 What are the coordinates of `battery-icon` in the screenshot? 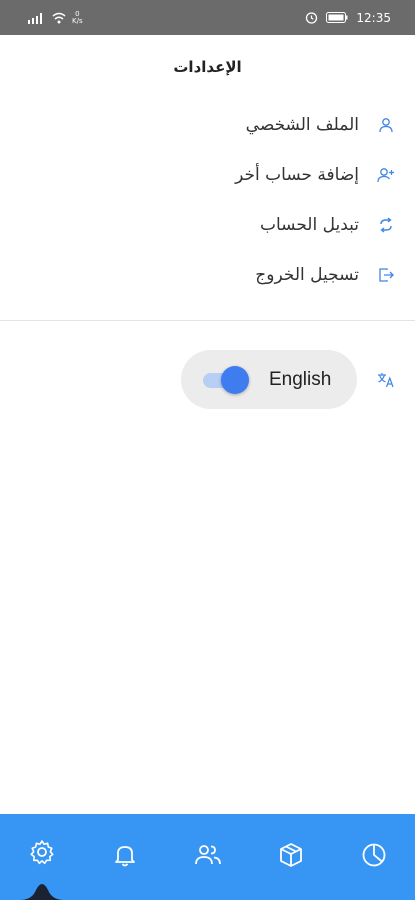 It's located at (337, 17).